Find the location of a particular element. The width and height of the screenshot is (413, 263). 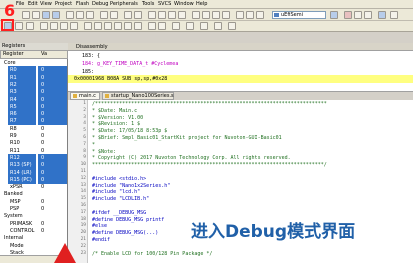

line-number: 21 is located at coordinates (83, 239).